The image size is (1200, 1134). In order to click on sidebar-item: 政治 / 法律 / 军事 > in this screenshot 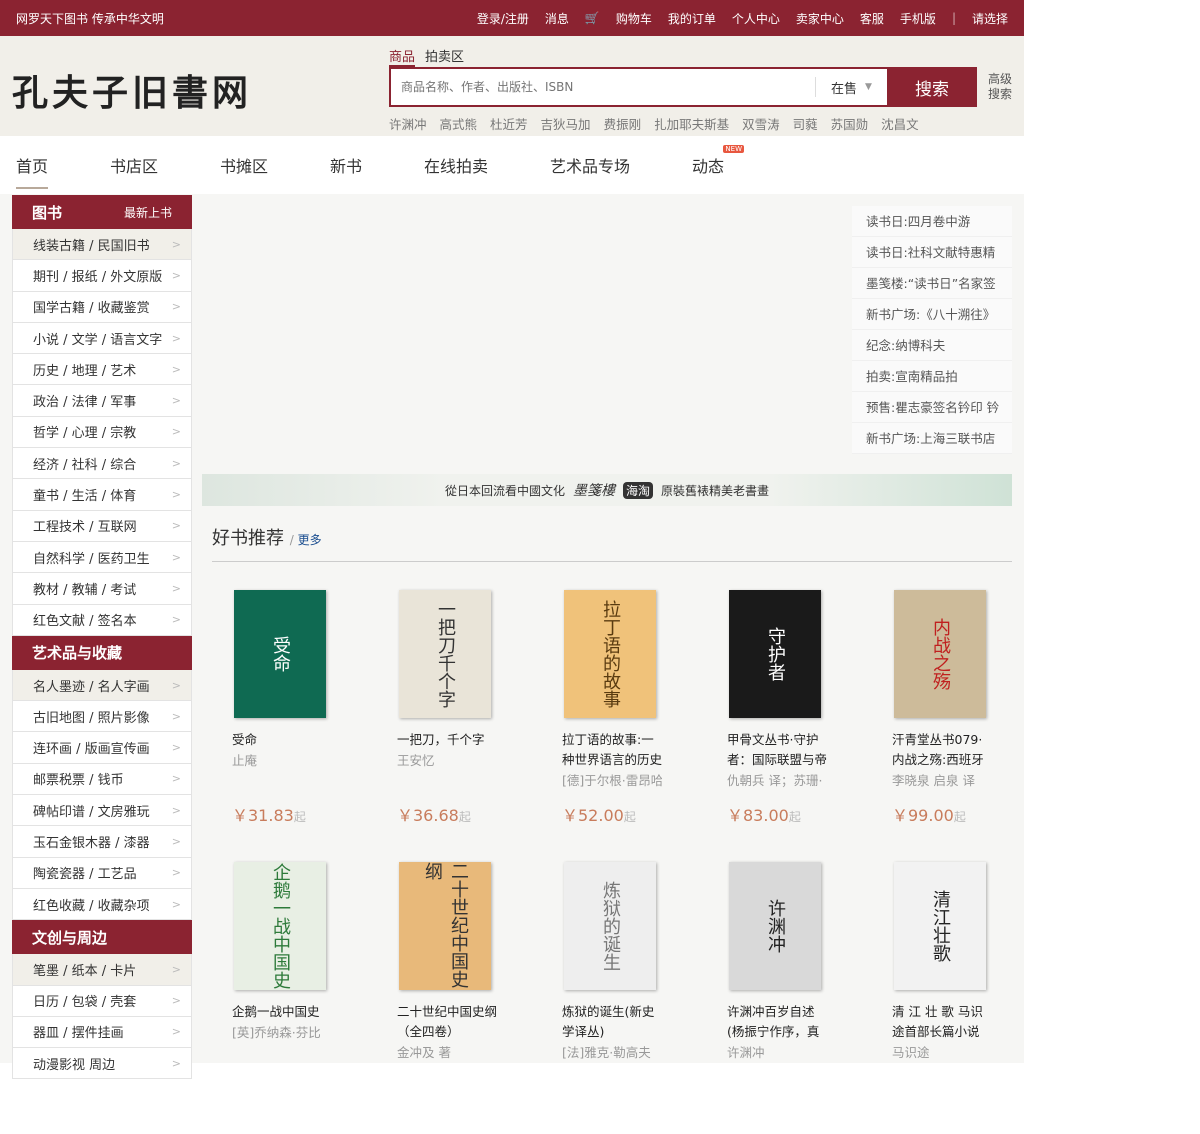, I will do `click(102, 401)`.